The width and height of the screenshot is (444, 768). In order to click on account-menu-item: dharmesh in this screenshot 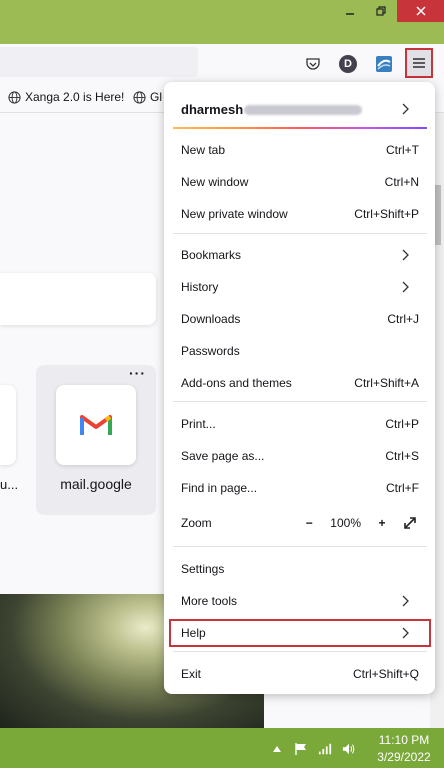, I will do `click(300, 109)`.